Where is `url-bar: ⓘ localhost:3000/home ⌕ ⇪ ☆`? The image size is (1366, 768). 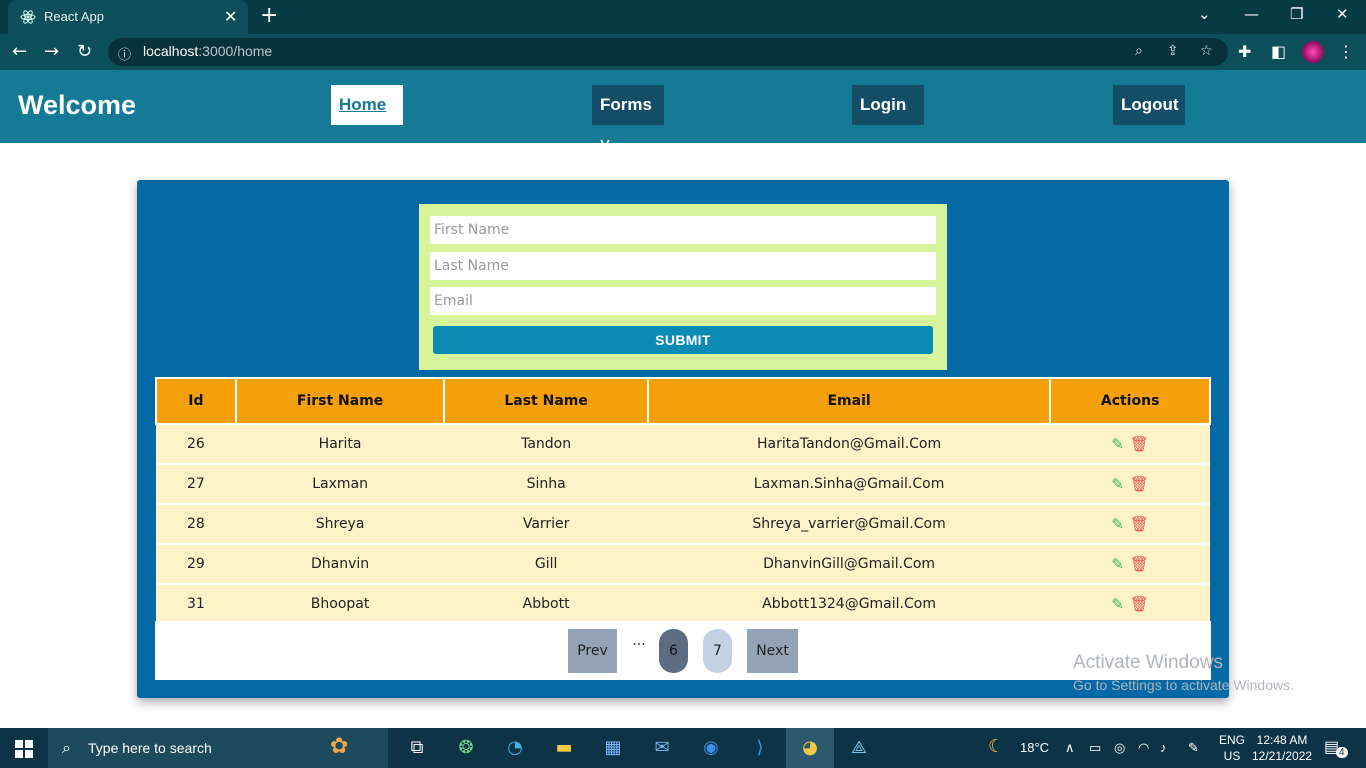
url-bar: ⓘ localhost:3000/home ⌕ ⇪ ☆ is located at coordinates (668, 52).